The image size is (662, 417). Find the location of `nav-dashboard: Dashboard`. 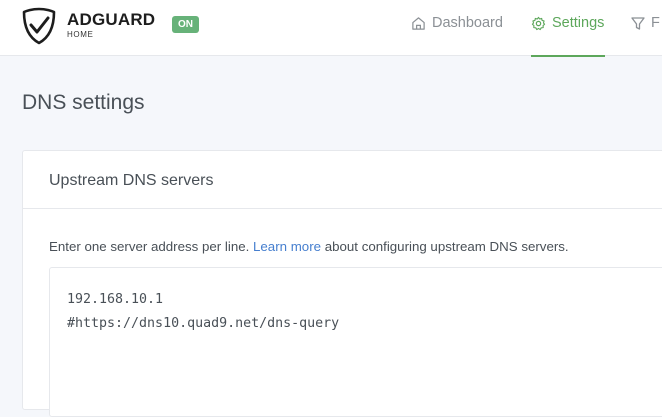

nav-dashboard: Dashboard is located at coordinates (457, 23).